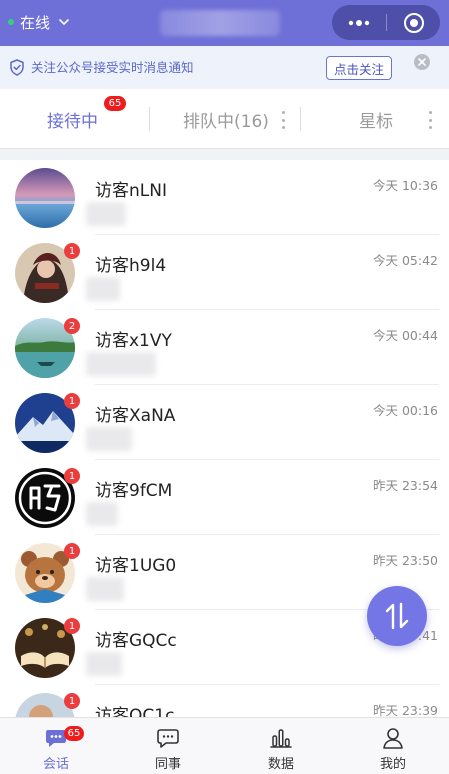  I want to click on sort-fab-button, so click(397, 616).